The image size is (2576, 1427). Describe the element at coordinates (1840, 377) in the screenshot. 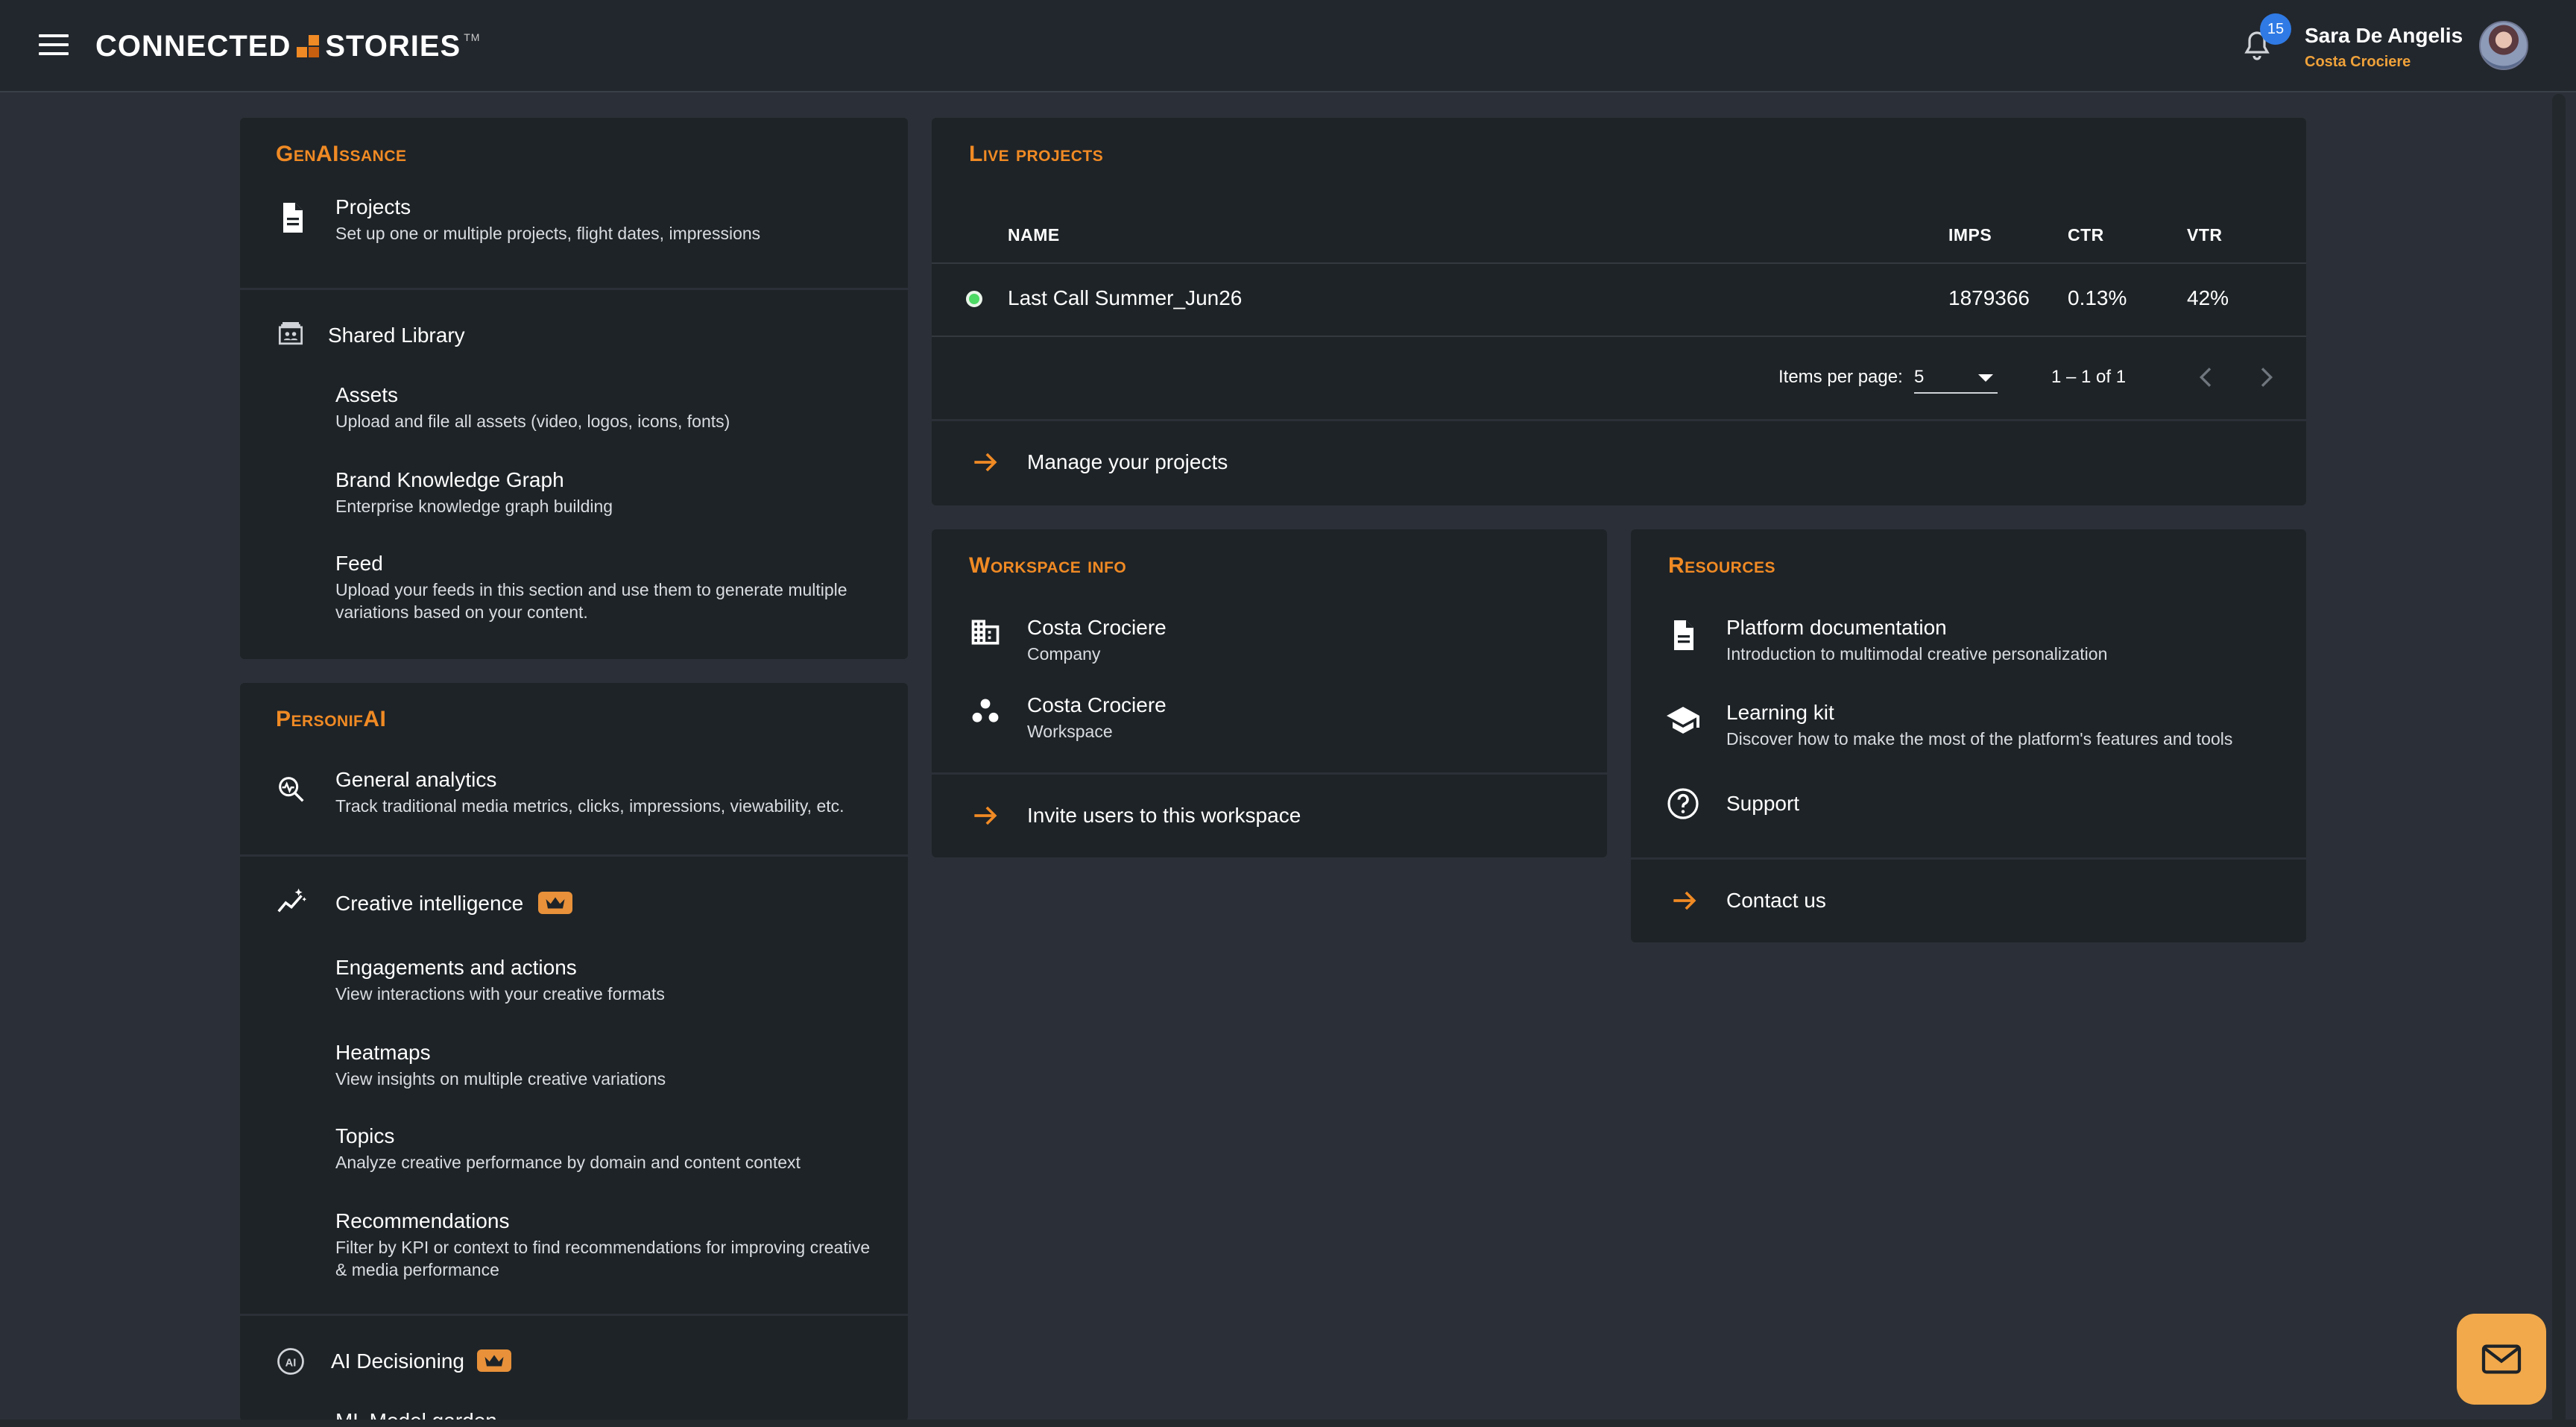

I see `items-per-page-label: Items per page:` at that location.